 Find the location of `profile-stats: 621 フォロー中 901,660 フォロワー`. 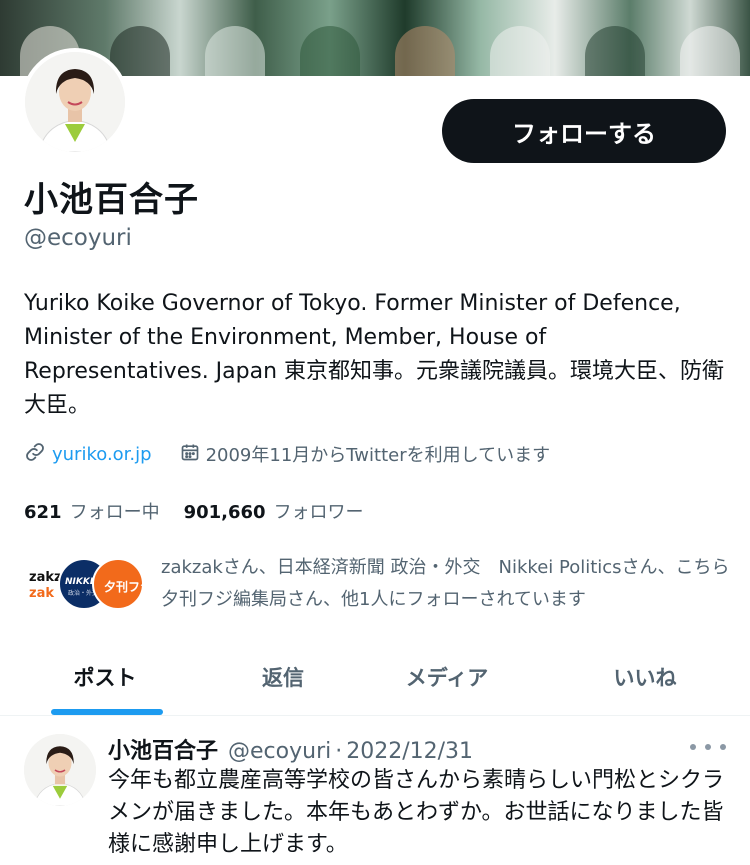

profile-stats: 621 フォロー中 901,660 フォロワー is located at coordinates (194, 511).